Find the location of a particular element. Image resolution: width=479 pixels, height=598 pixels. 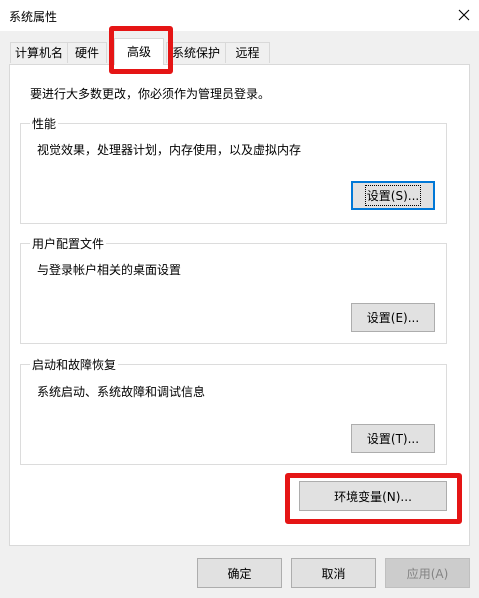

apply-button: 应用(A) is located at coordinates (427, 573).